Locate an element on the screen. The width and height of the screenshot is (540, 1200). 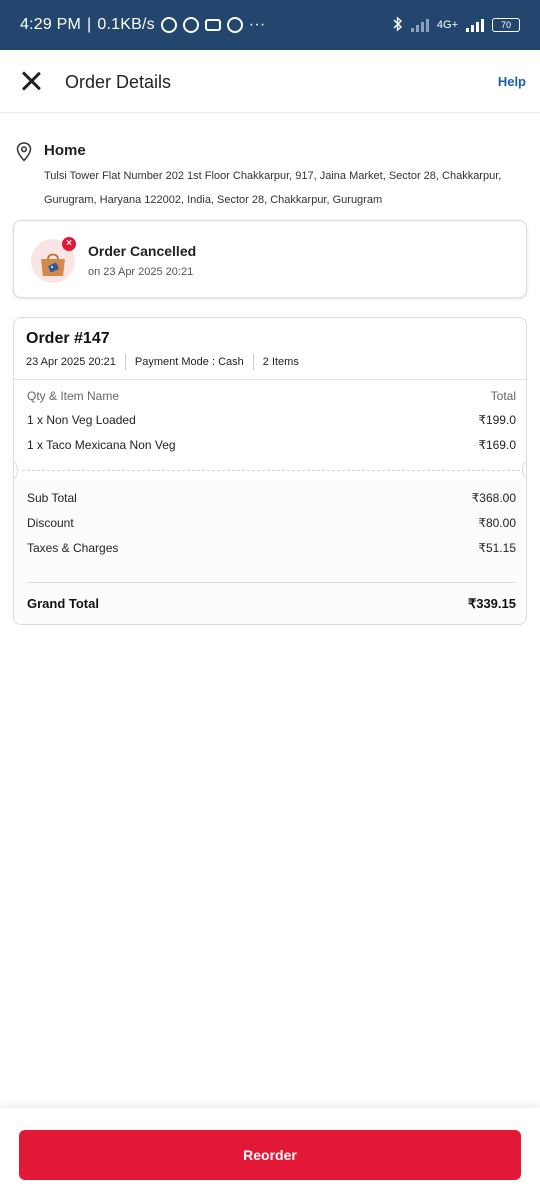
page-title: Order Details is located at coordinates (118, 82).